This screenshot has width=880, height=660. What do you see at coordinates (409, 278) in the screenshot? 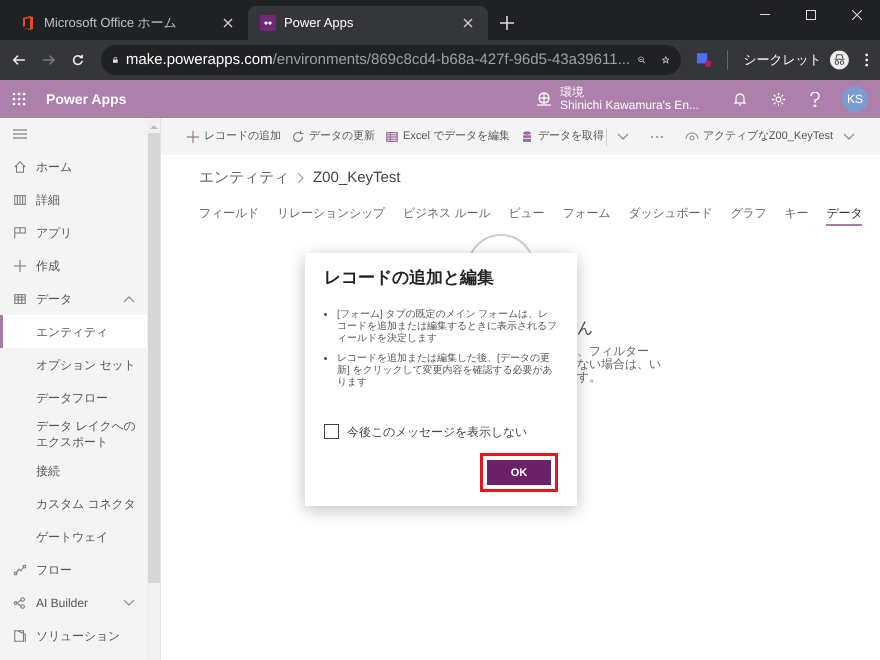
I see `dialog-title: レコードの追加と編集` at bounding box center [409, 278].